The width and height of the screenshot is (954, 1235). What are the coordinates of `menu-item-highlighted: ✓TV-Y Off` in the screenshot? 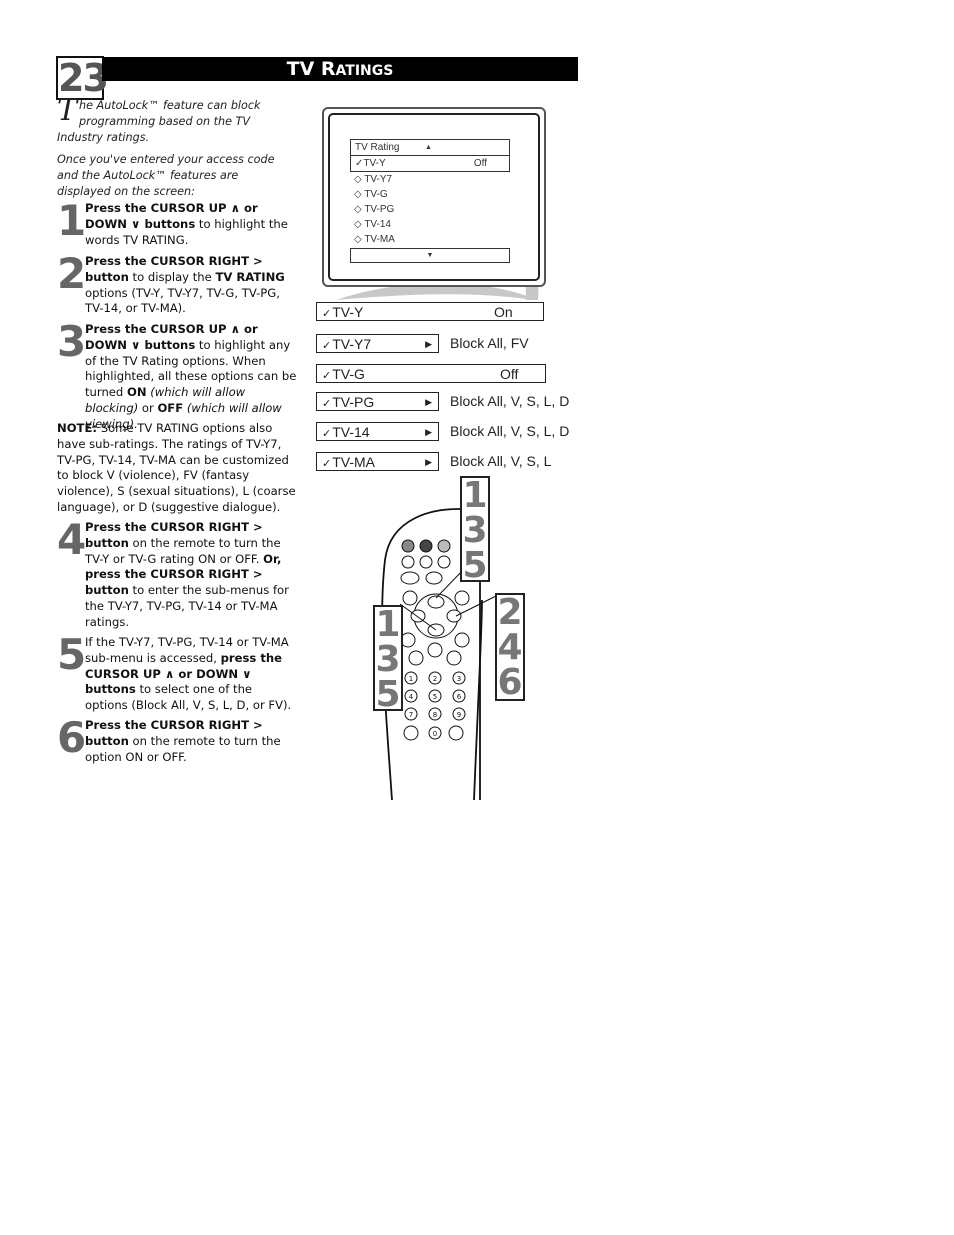 It's located at (430, 164).